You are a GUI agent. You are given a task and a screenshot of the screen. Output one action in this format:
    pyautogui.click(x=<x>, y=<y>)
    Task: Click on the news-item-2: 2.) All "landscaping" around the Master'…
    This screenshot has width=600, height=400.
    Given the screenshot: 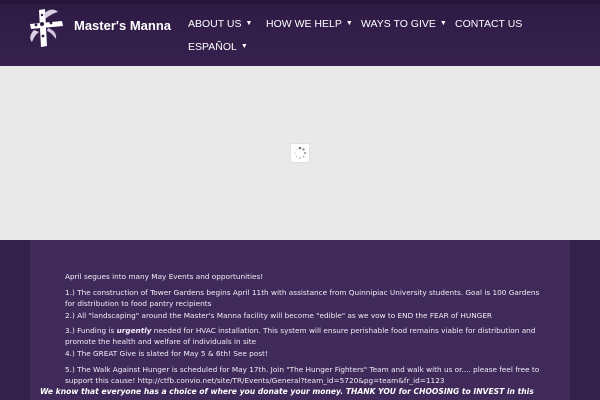 What is the action you would take?
    pyautogui.click(x=278, y=315)
    